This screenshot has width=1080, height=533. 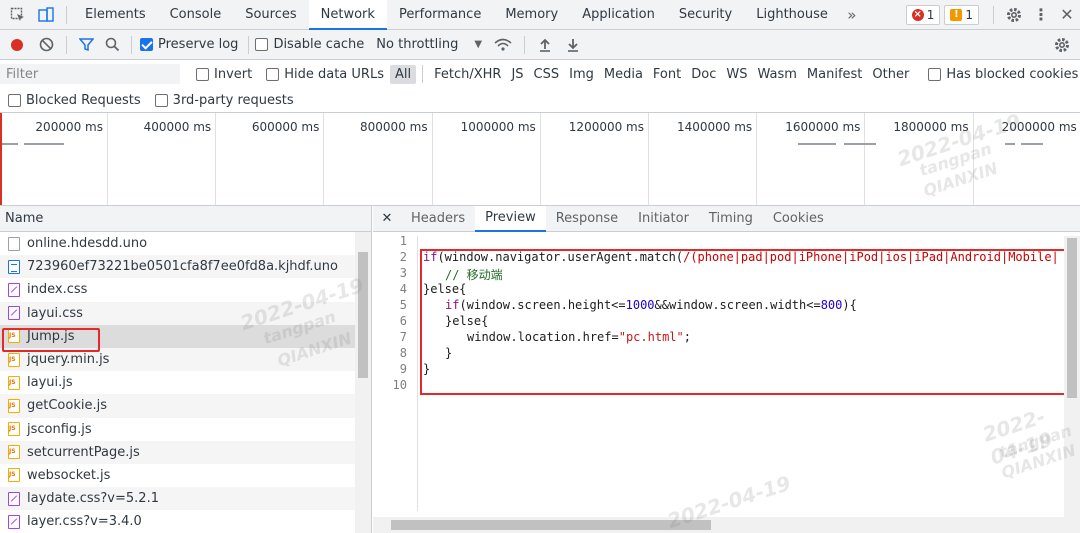 What do you see at coordinates (503, 45) in the screenshot?
I see `network-conditions-icon` at bounding box center [503, 45].